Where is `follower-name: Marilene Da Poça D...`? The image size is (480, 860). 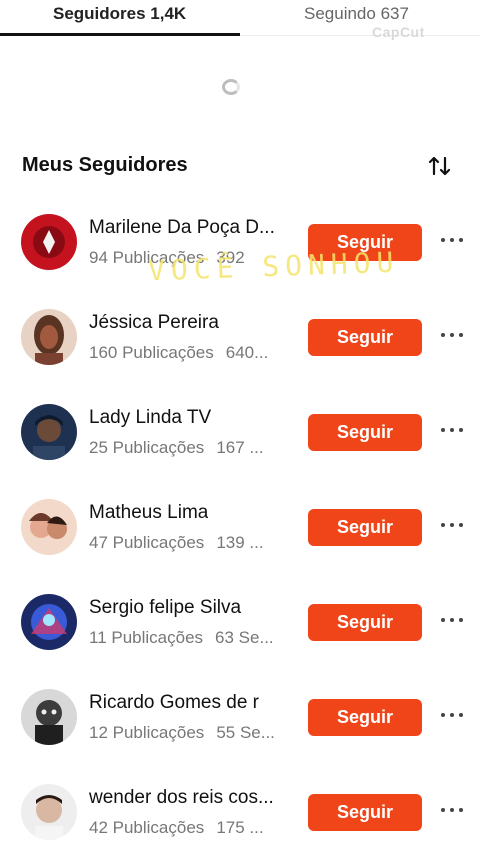
follower-name: Marilene Da Poça D... is located at coordinates (182, 227).